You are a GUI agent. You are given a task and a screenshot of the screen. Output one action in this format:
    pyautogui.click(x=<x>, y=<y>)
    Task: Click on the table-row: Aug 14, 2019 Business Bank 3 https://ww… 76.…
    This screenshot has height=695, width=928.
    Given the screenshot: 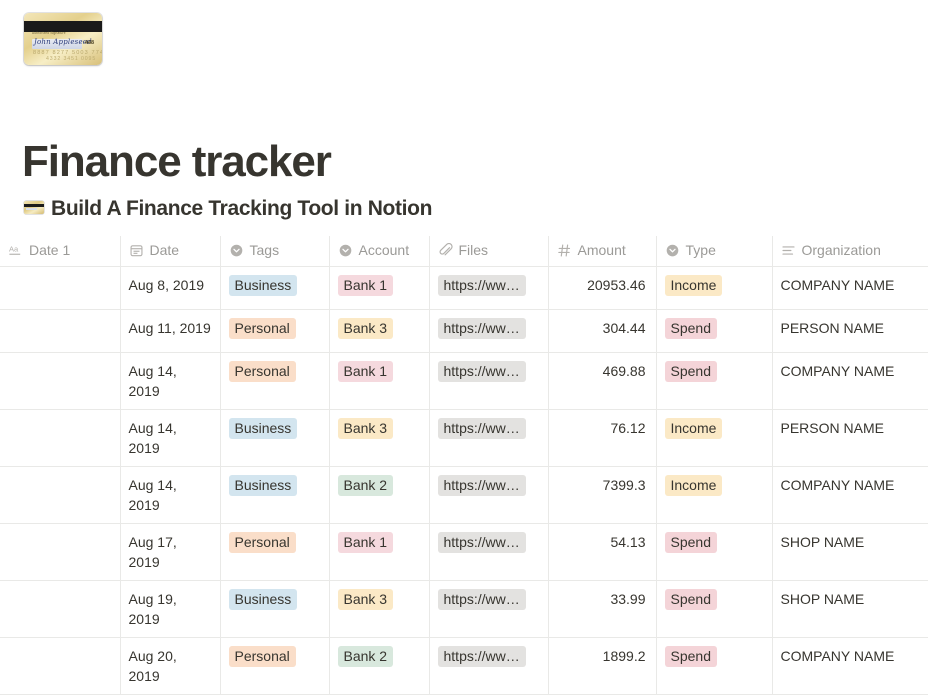 What is the action you would take?
    pyautogui.click(x=464, y=438)
    